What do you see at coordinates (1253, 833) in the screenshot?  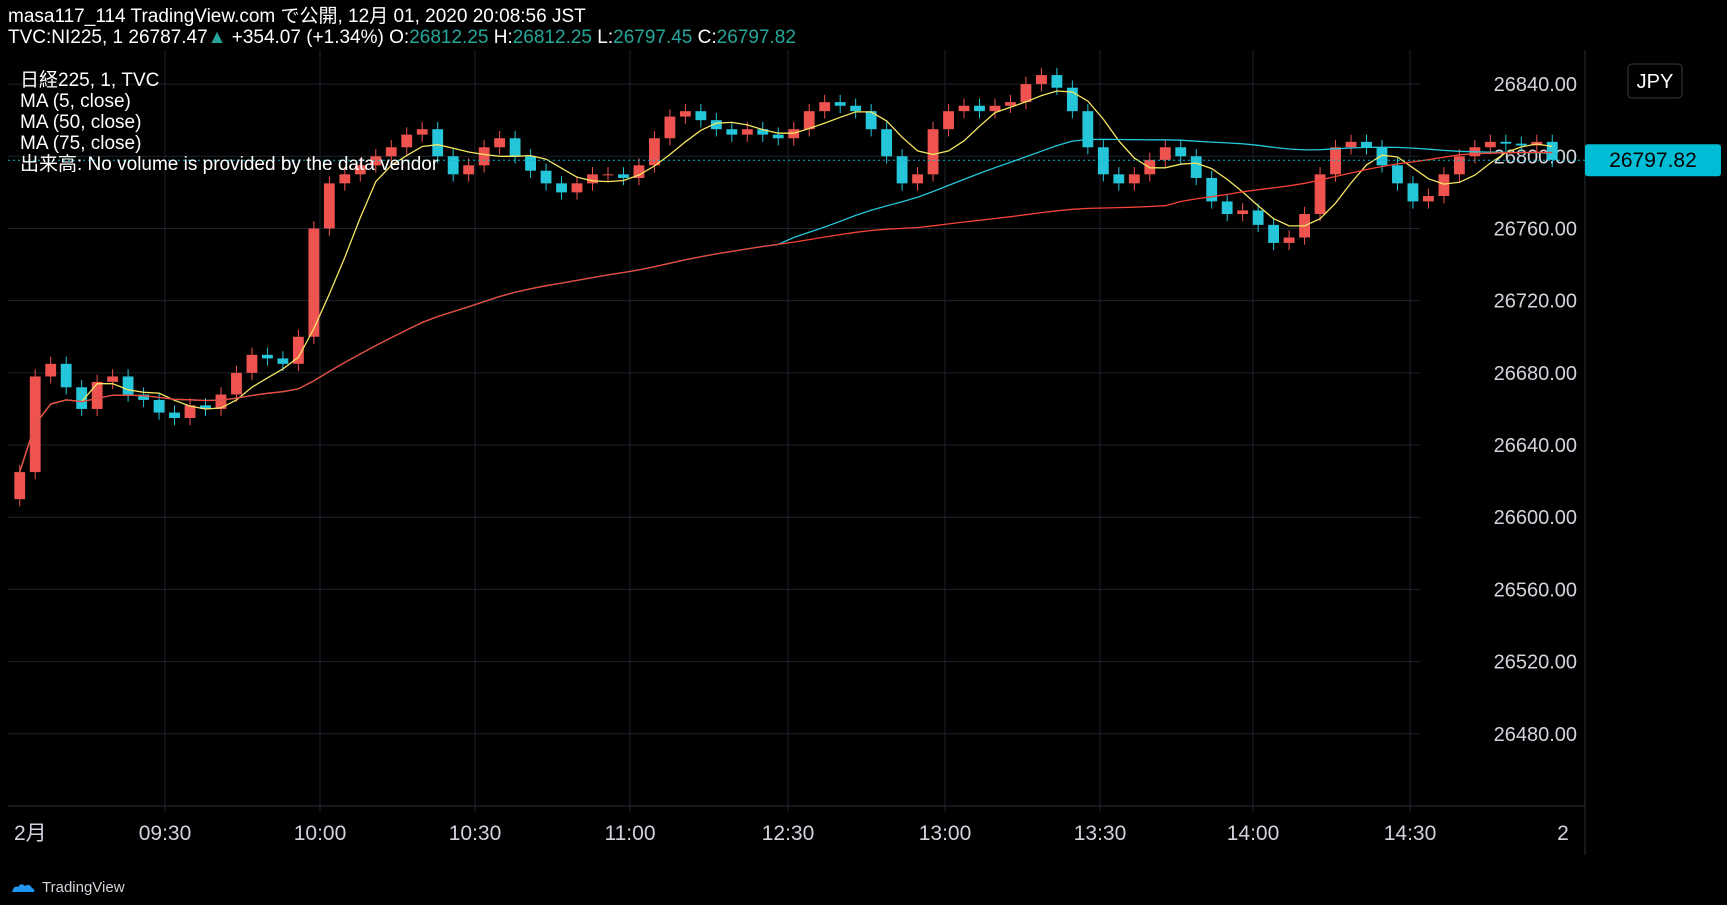 I see `x-tick-label: 14:00` at bounding box center [1253, 833].